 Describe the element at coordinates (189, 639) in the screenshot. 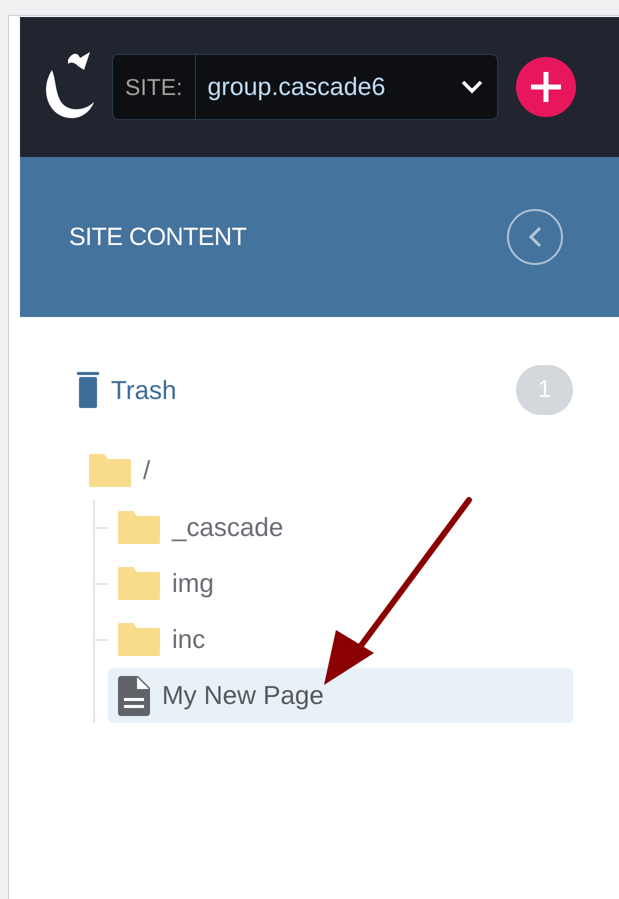

I see `tree-item-label: inc` at that location.